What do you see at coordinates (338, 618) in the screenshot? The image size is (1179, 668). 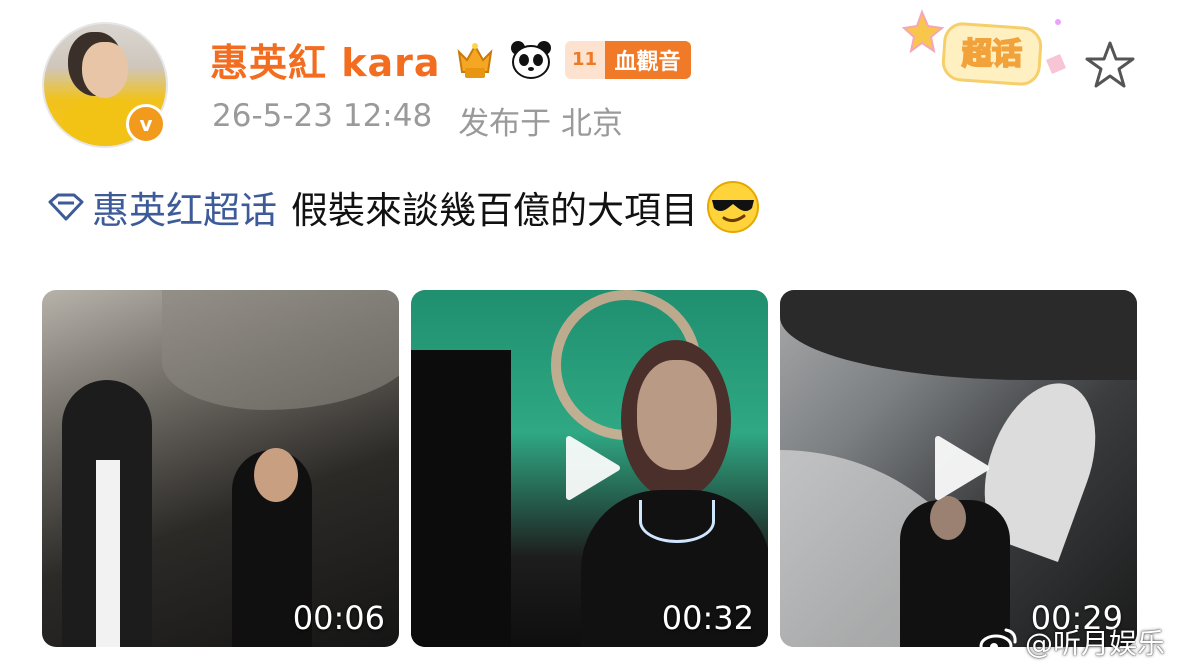 I see `video-duration: 00:06` at bounding box center [338, 618].